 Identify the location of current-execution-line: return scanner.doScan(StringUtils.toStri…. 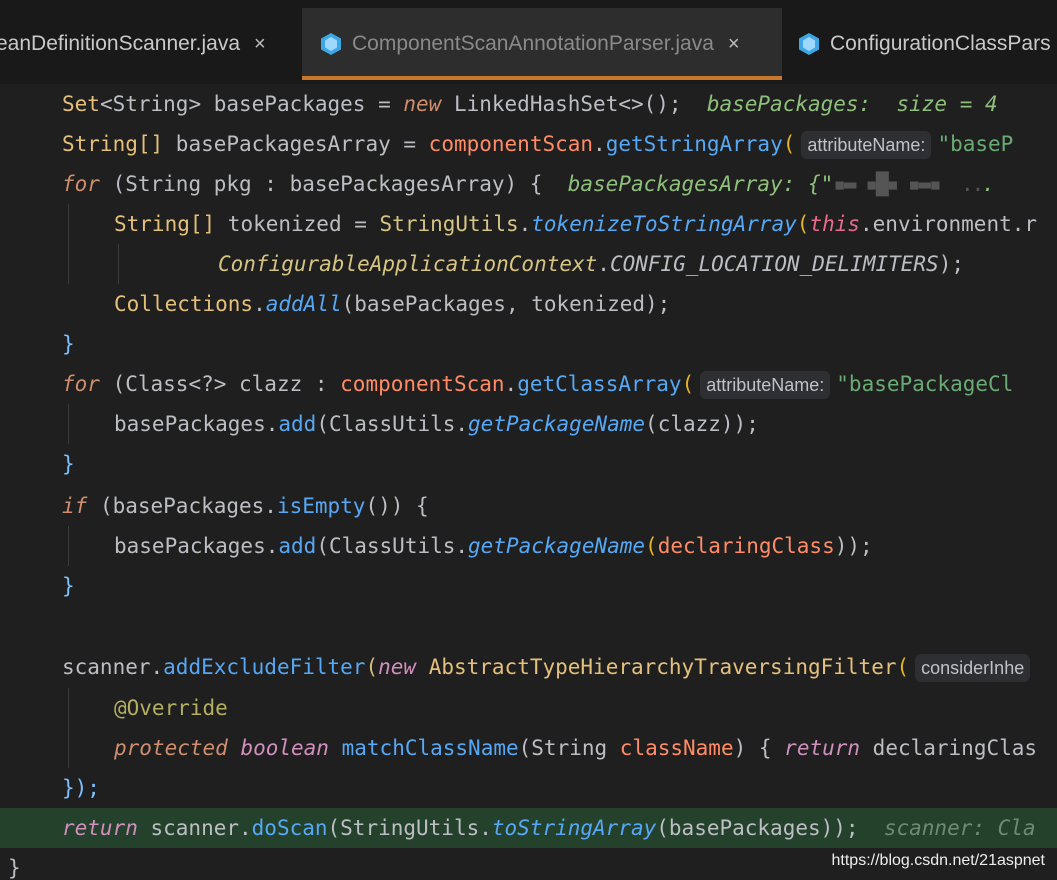
(528, 828).